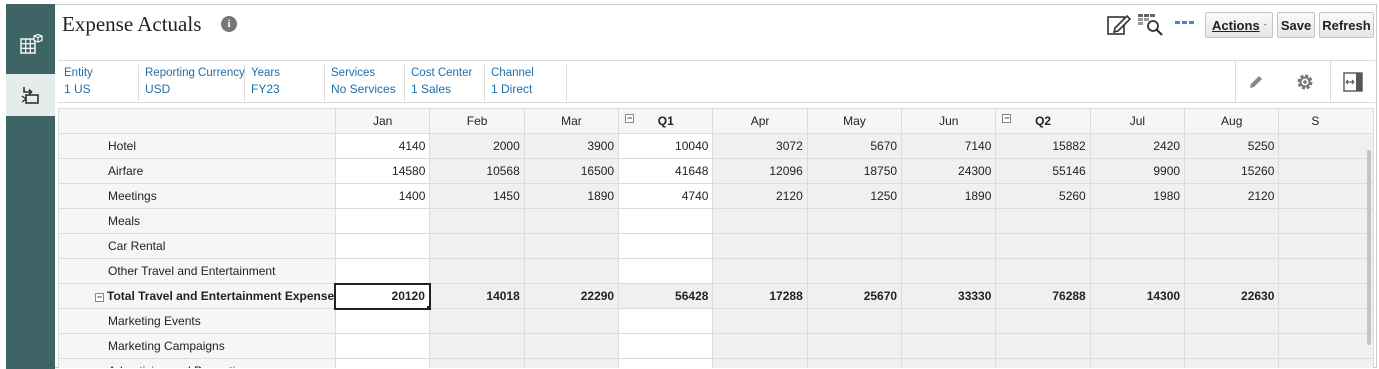  I want to click on data-cell: 15260, so click(1232, 171).